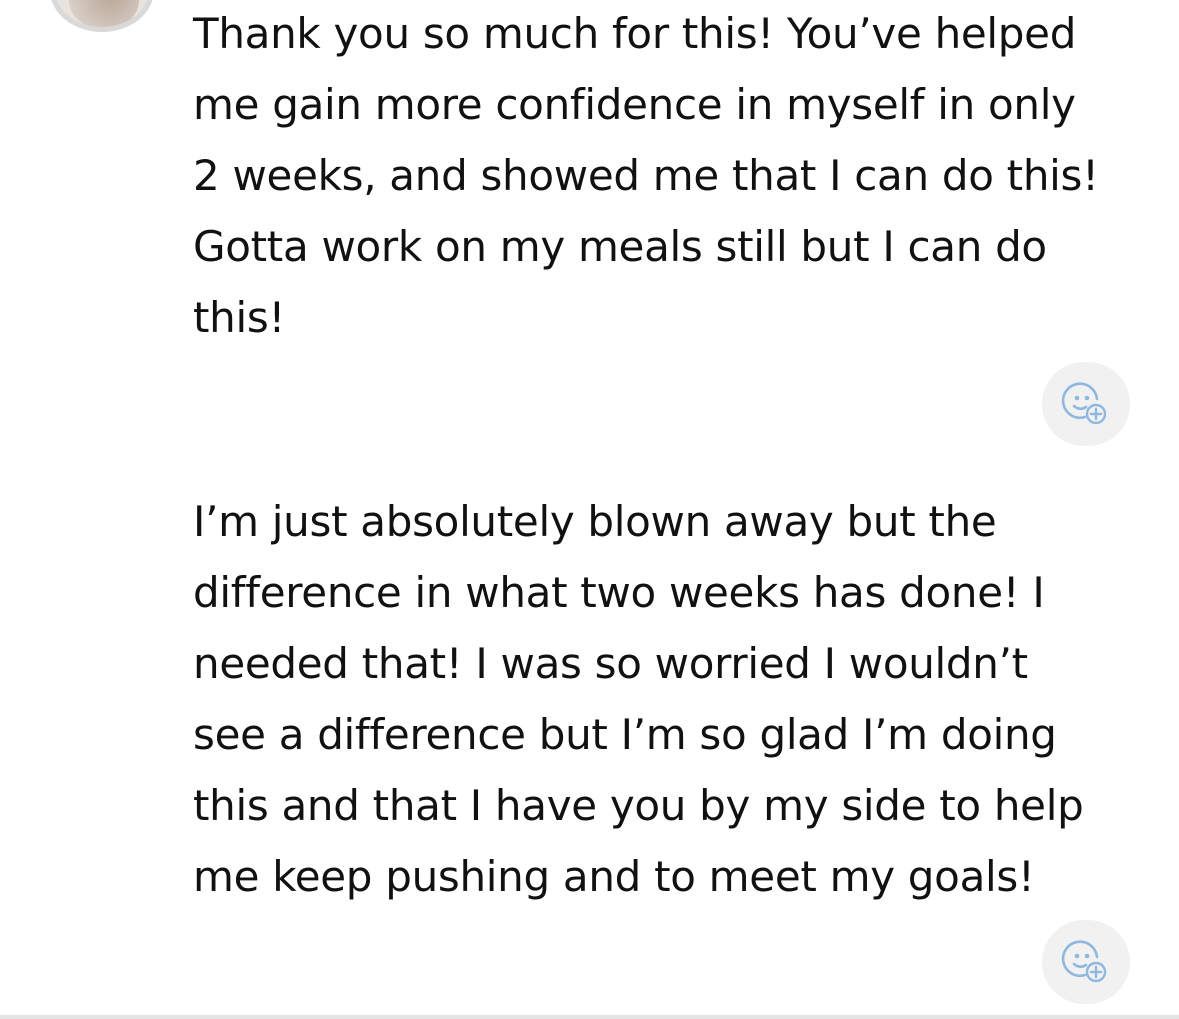 This screenshot has width=1179, height=1019. Describe the element at coordinates (589, 1017) in the screenshot. I see `divider` at that location.